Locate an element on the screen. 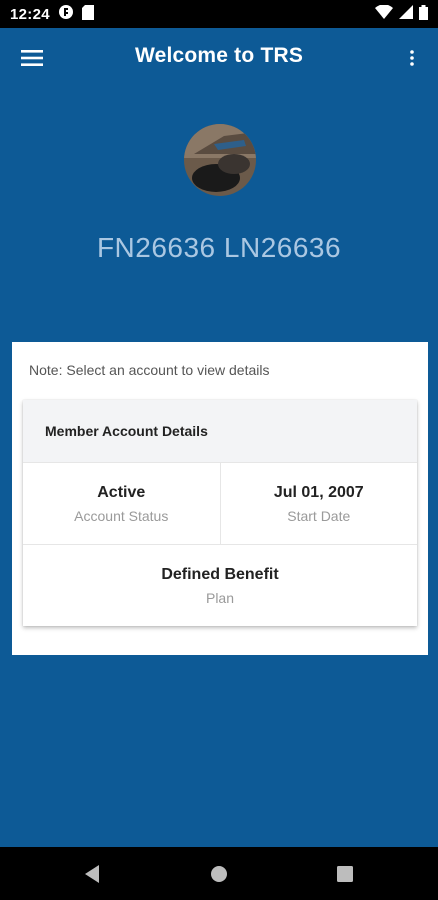 Image resolution: width=438 pixels, height=900 pixels. select-account-note: Note: Select an account to view details is located at coordinates (149, 370).